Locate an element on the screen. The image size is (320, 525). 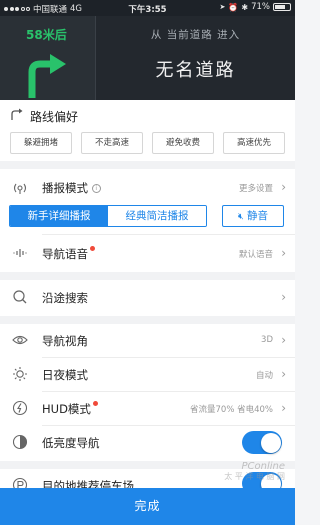
avoid-congestion-button: 躲避拥堵 is located at coordinates (41, 143).